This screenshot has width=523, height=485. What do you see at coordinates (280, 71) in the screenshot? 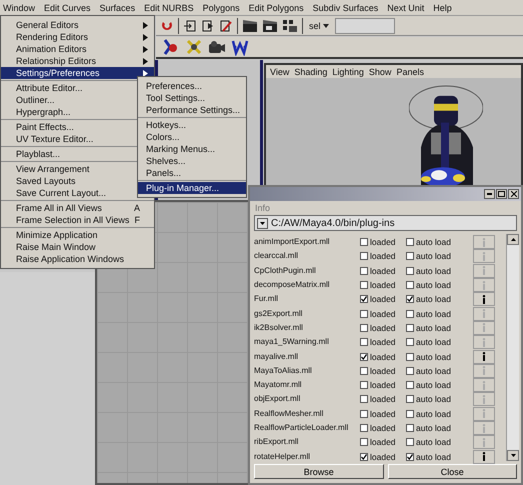
I see `viewport-menu-item: View` at bounding box center [280, 71].